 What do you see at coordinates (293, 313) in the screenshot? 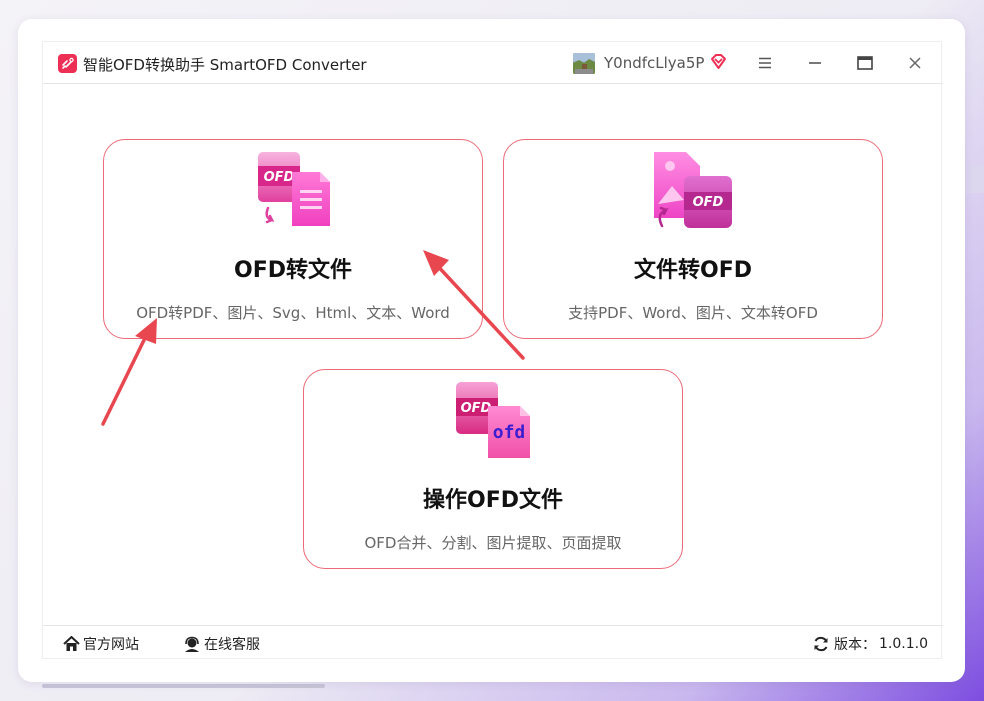
I see `card-description: OFD转PDF、图片、Svg、Html、文本、Word` at bounding box center [293, 313].